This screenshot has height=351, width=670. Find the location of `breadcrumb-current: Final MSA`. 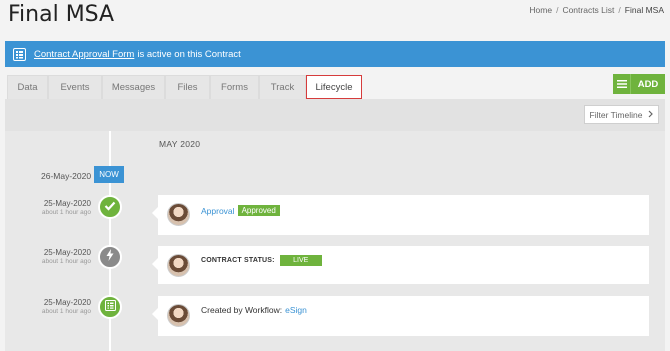

breadcrumb-current: Final MSA is located at coordinates (644, 10).